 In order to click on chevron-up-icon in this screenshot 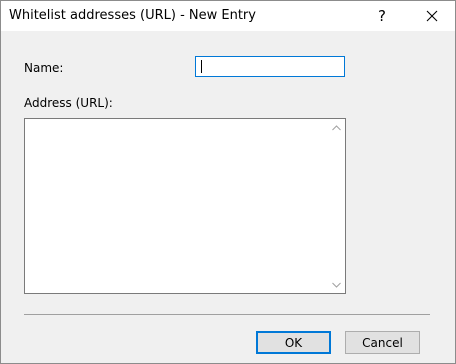, I will do `click(336, 127)`.